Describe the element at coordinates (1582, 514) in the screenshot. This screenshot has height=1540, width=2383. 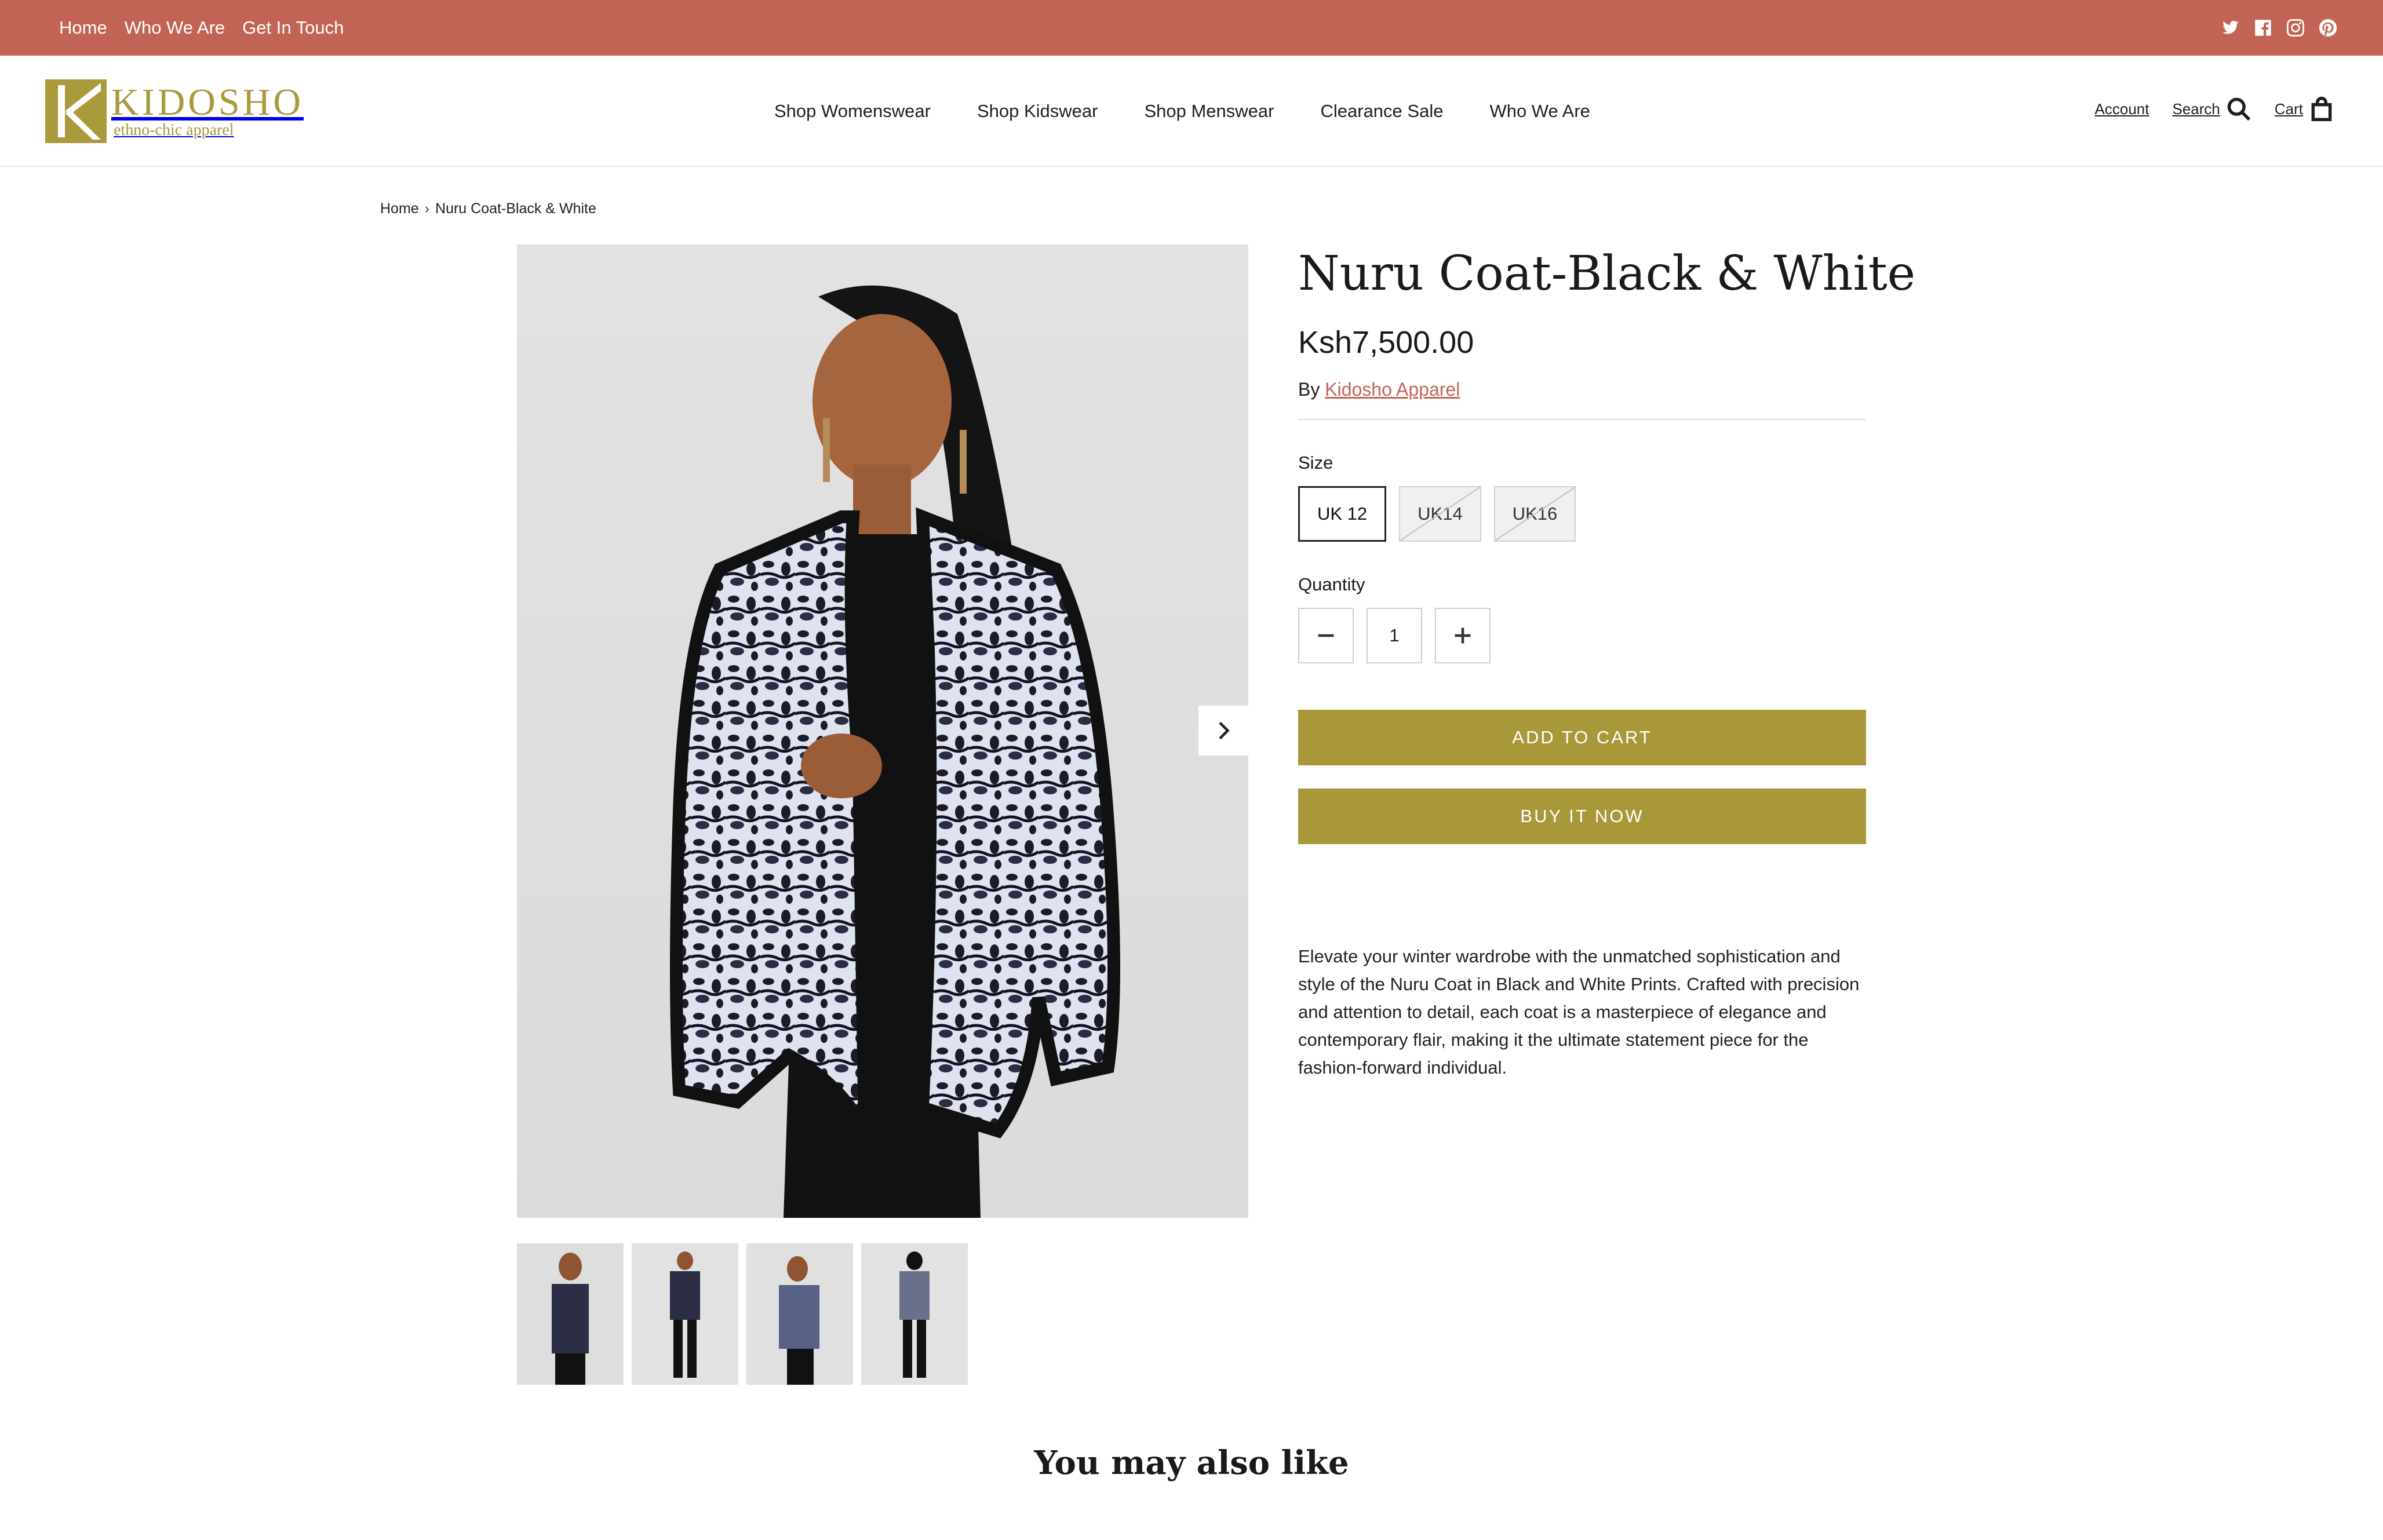
I see `size-options: UK 12 UK14 UK16` at that location.